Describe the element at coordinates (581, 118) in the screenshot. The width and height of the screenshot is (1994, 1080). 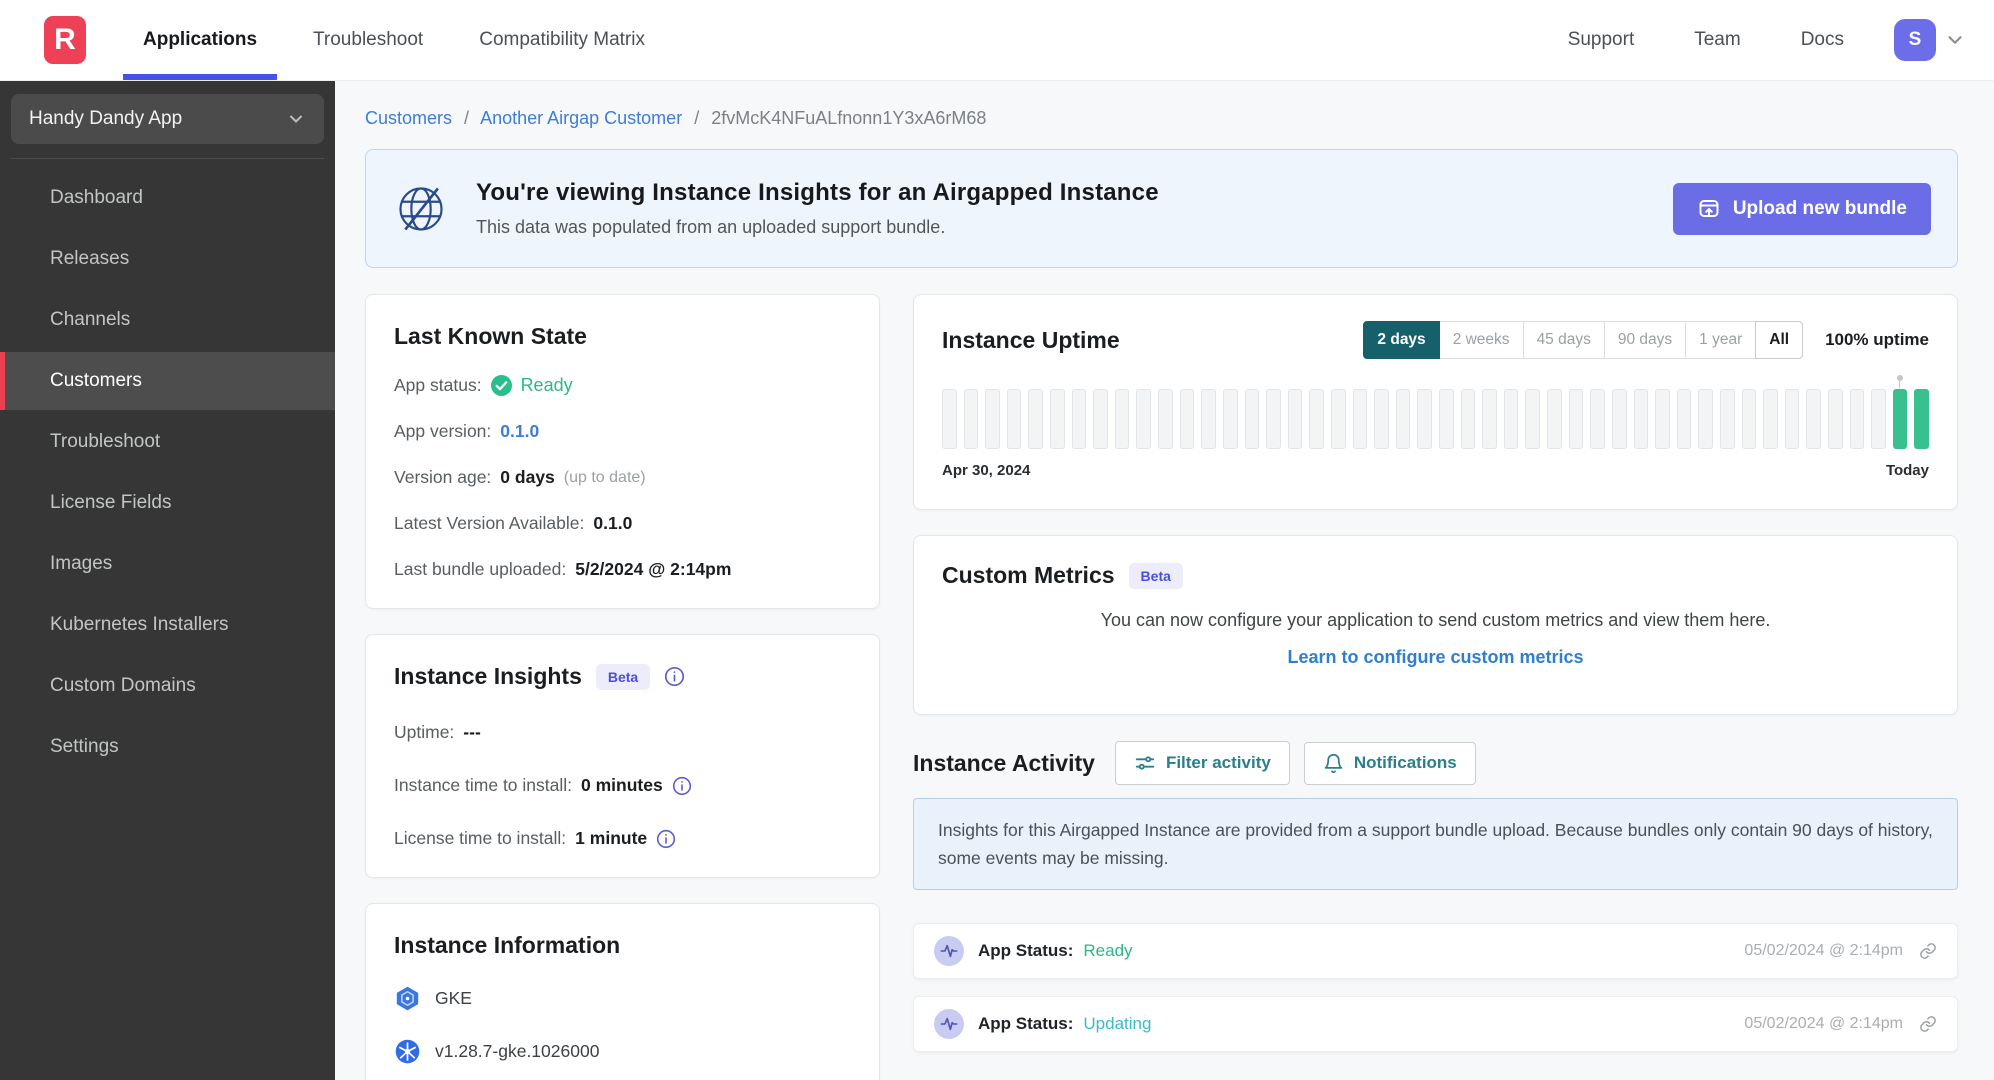
I see `breadcrumb-customer-name: Another Airgap Customer` at that location.